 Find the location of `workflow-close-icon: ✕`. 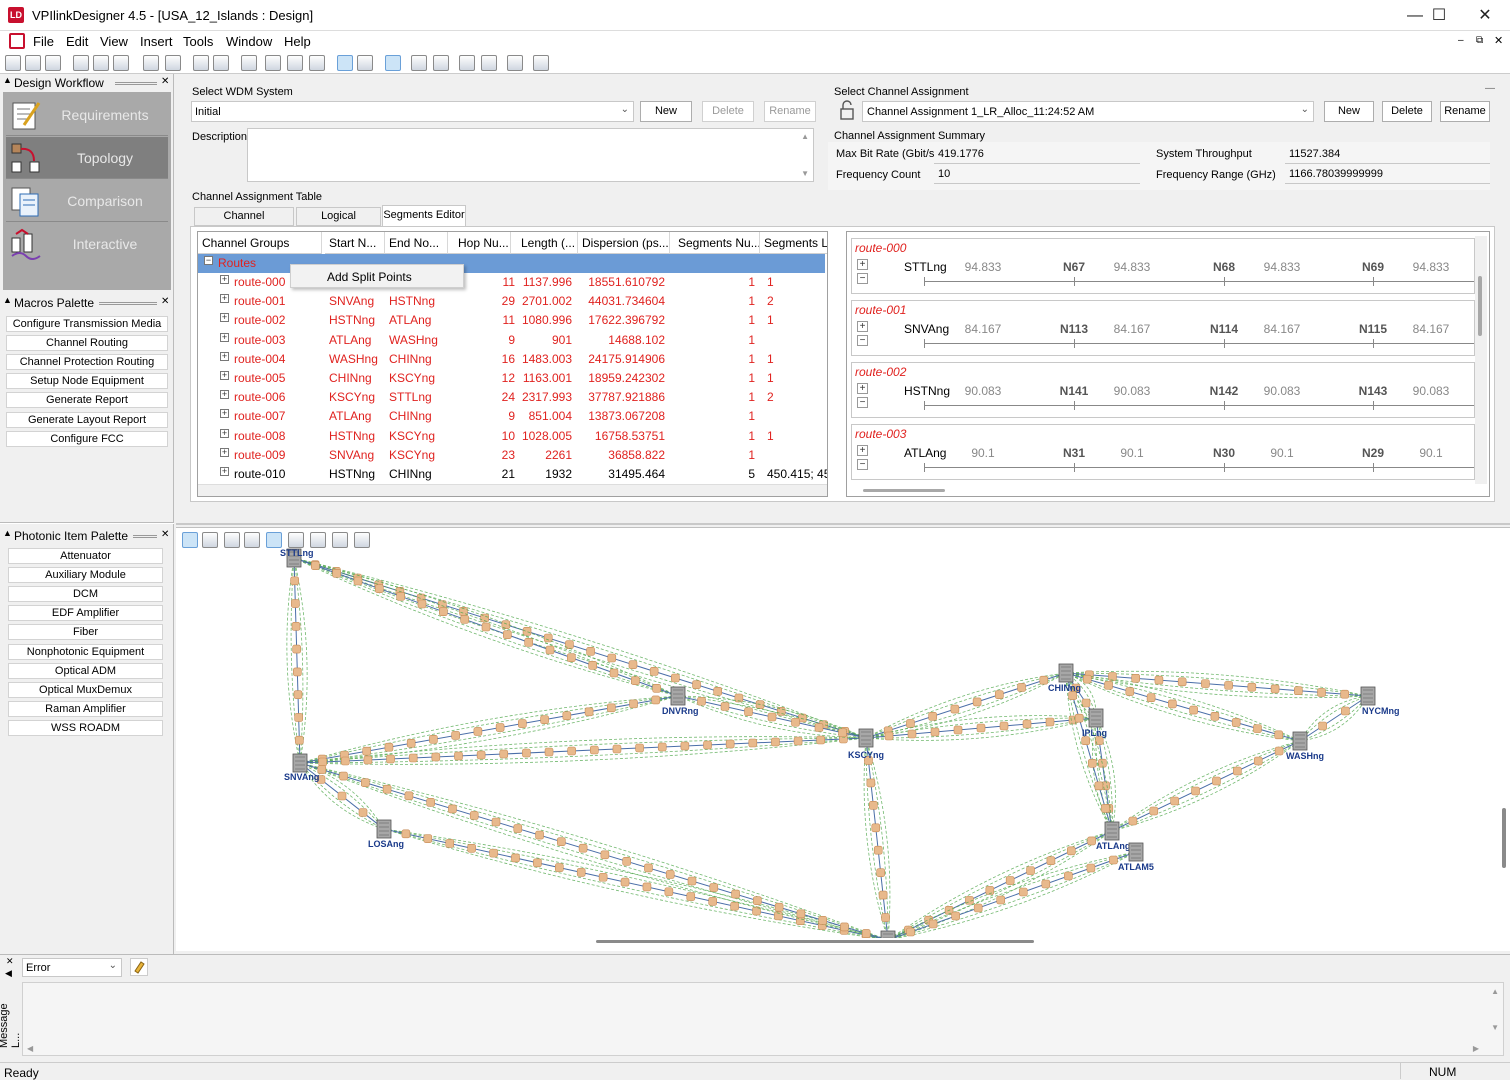

workflow-close-icon: ✕ is located at coordinates (165, 81).